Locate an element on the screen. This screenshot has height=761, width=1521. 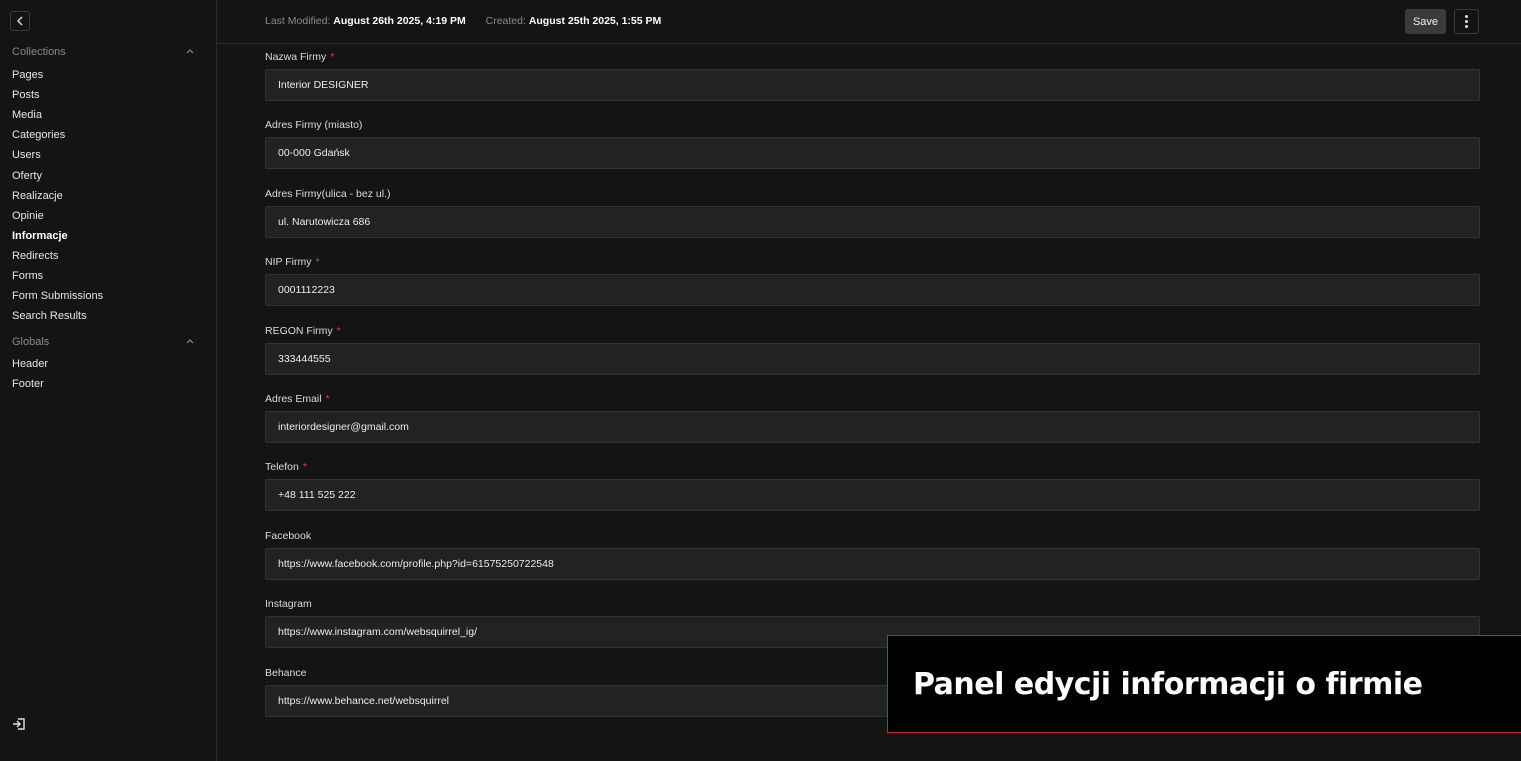
sidebar-item-media: Media is located at coordinates (27, 115).